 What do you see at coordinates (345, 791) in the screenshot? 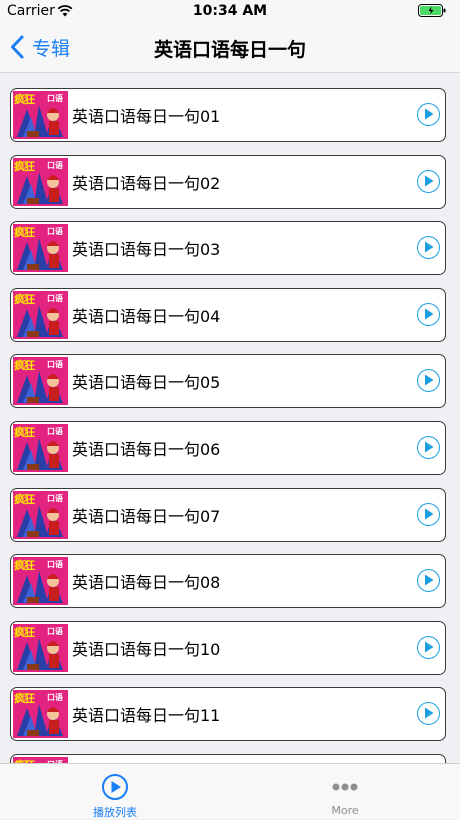
I see `tab-more: More` at bounding box center [345, 791].